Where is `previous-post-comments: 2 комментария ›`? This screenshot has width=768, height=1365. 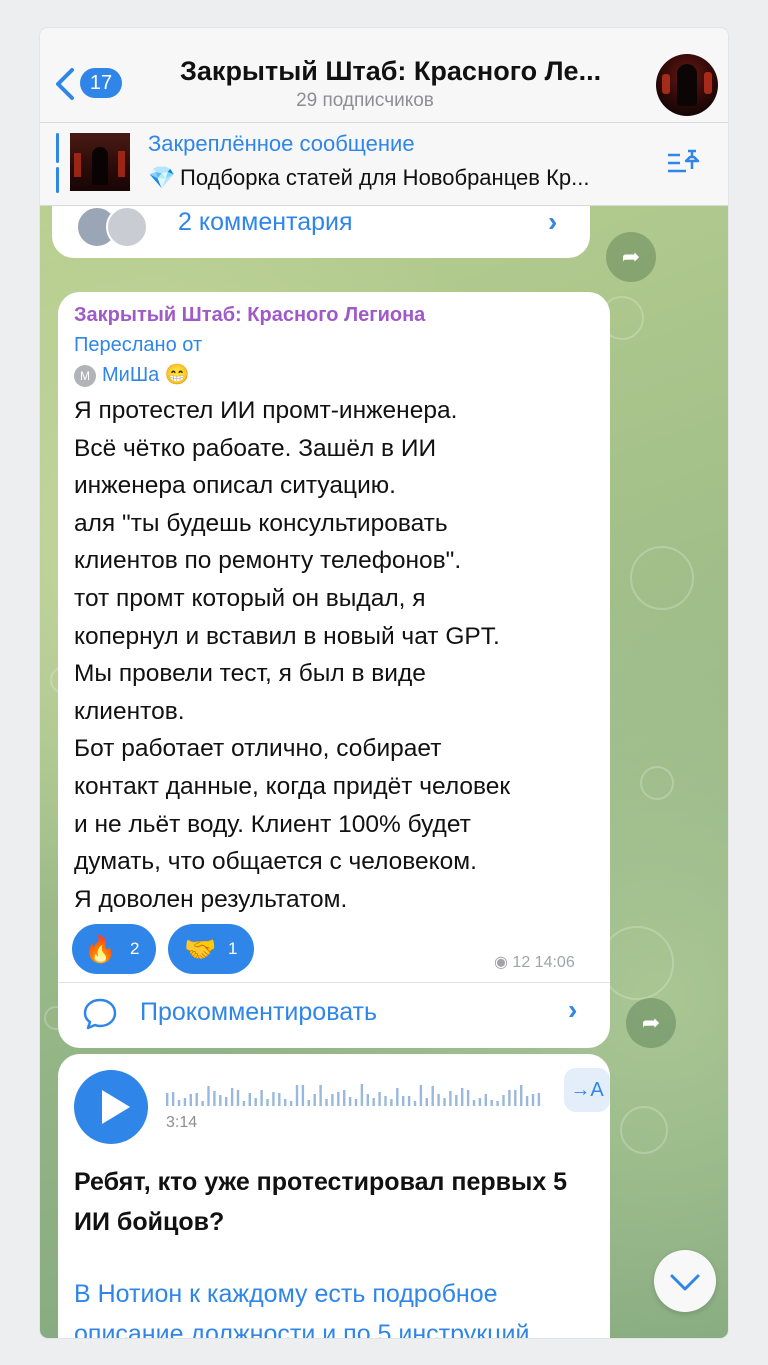 previous-post-comments: 2 комментария › is located at coordinates (321, 232).